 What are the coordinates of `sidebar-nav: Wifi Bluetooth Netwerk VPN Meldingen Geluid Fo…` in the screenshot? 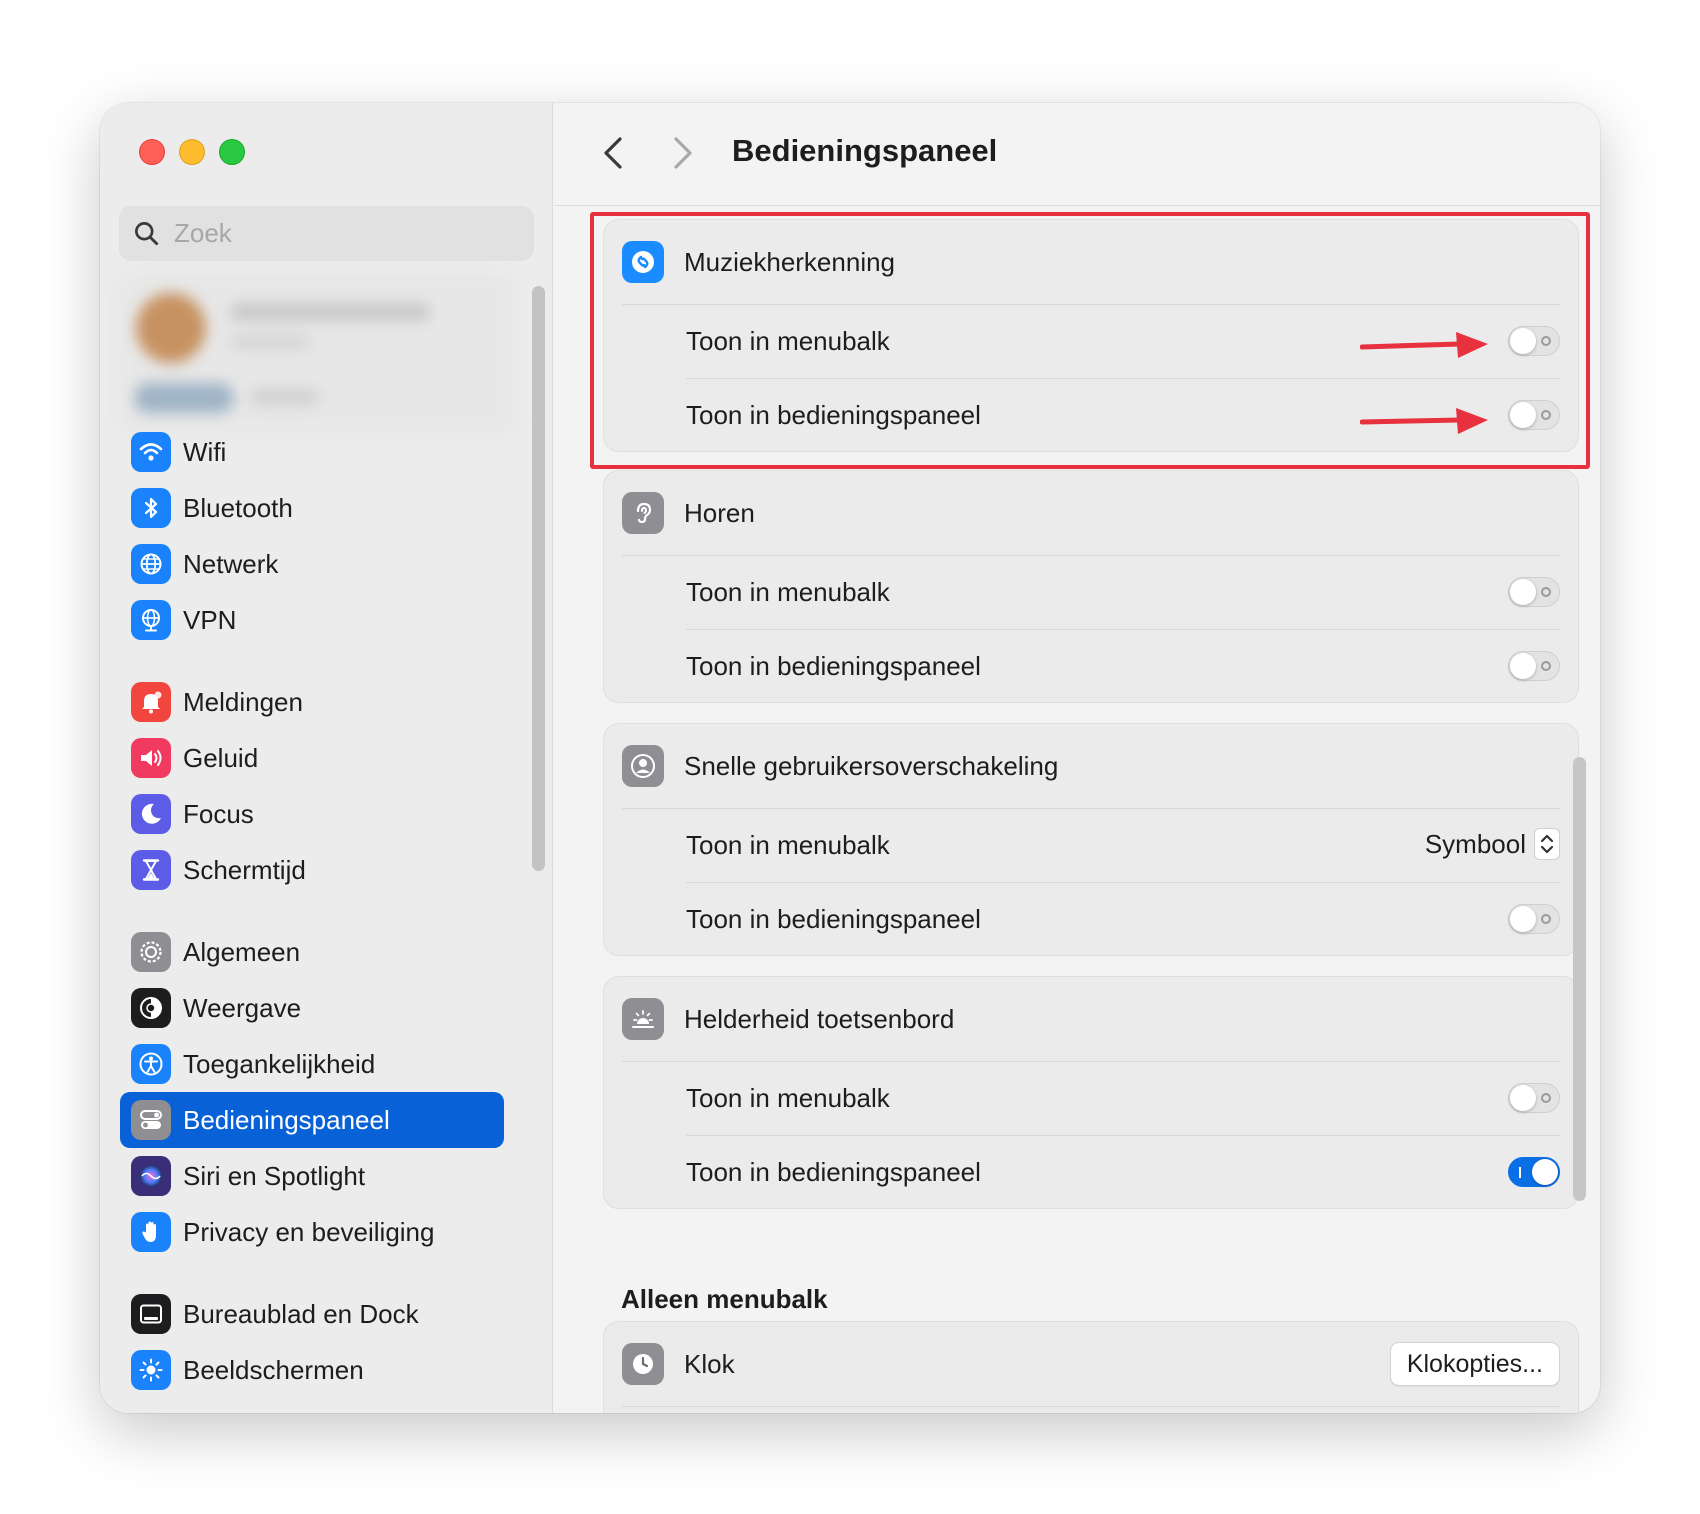 It's located at (312, 918).